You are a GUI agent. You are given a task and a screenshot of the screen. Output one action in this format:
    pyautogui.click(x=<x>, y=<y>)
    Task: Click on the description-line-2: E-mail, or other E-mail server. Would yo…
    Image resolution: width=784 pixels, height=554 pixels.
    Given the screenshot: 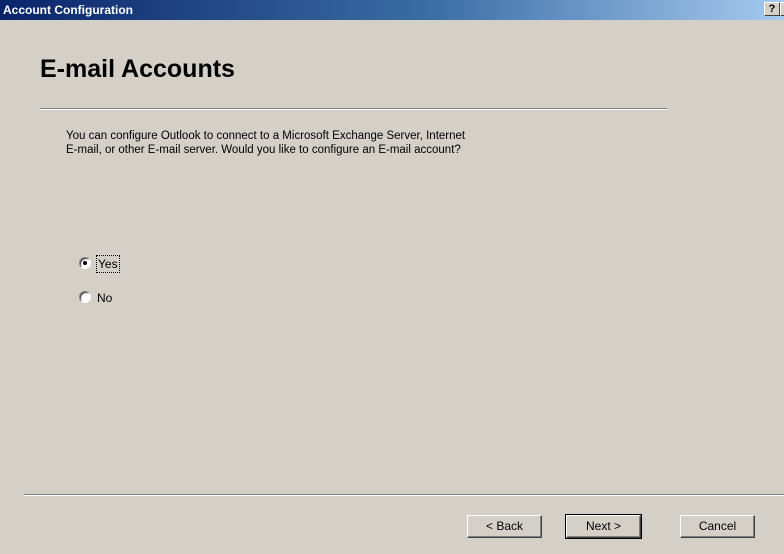 What is the action you would take?
    pyautogui.click(x=263, y=150)
    